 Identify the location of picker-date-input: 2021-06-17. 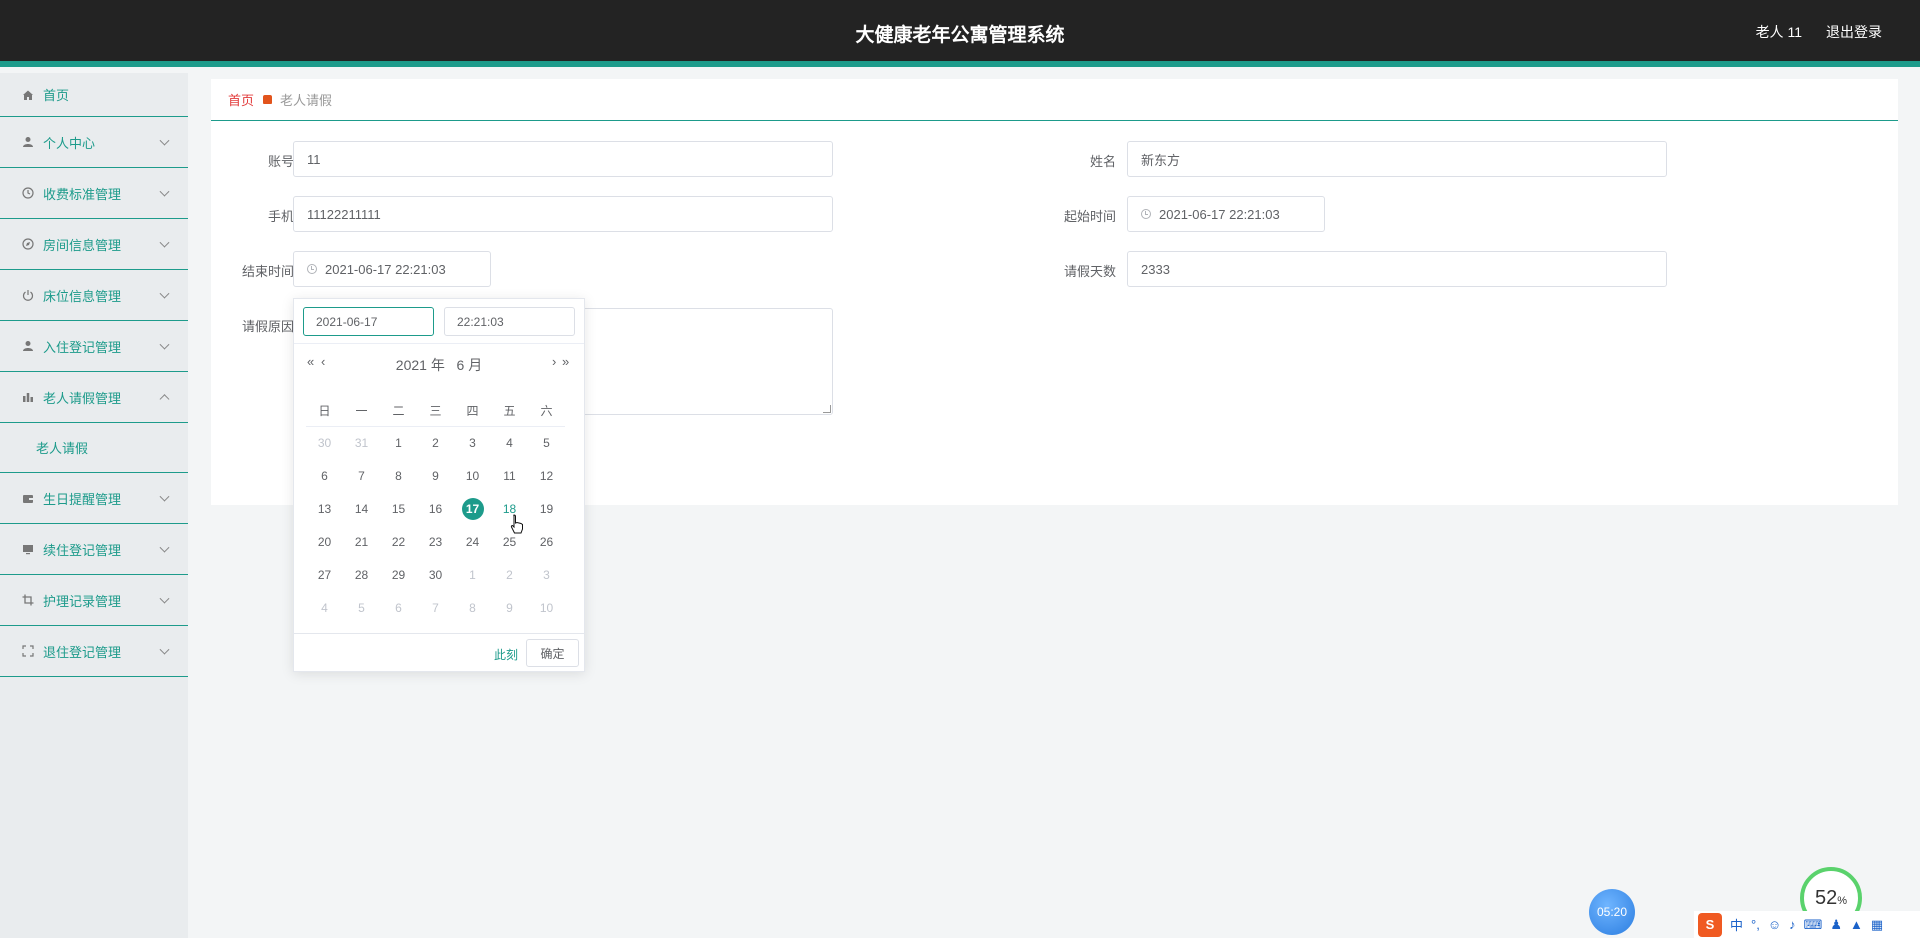
(368, 321).